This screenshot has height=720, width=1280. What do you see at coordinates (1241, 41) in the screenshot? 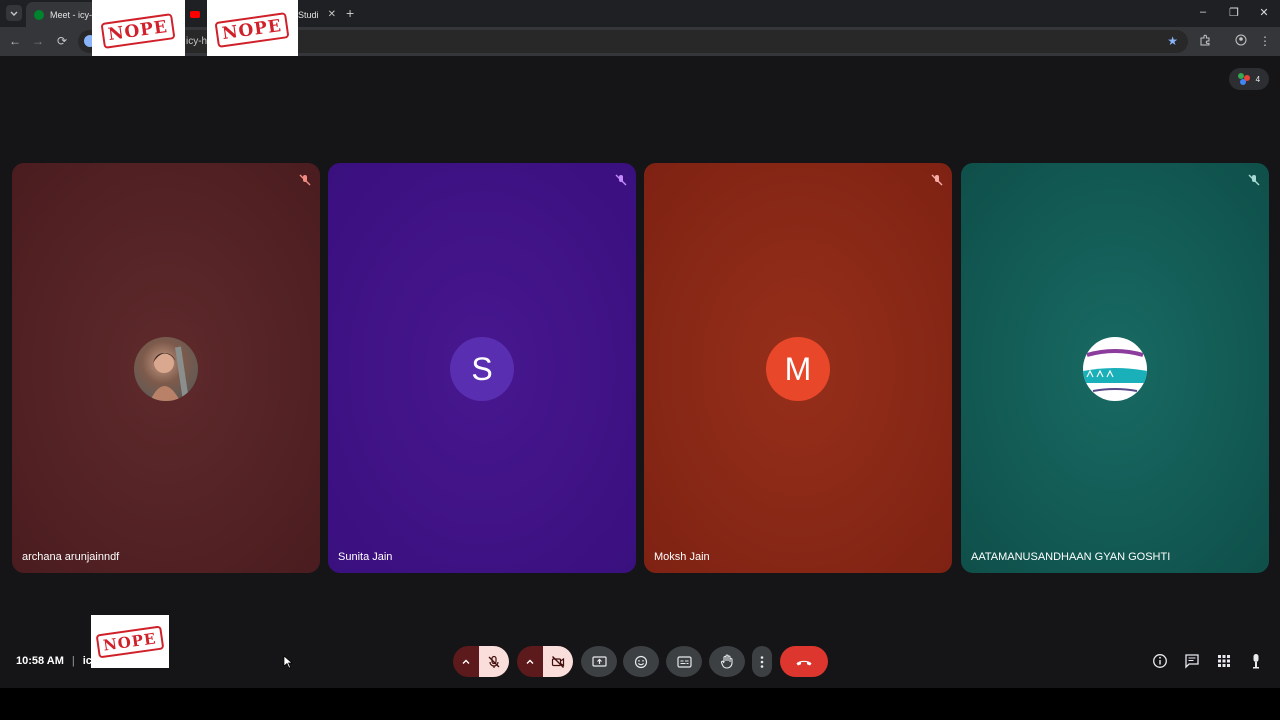
I see `profile-icon` at bounding box center [1241, 41].